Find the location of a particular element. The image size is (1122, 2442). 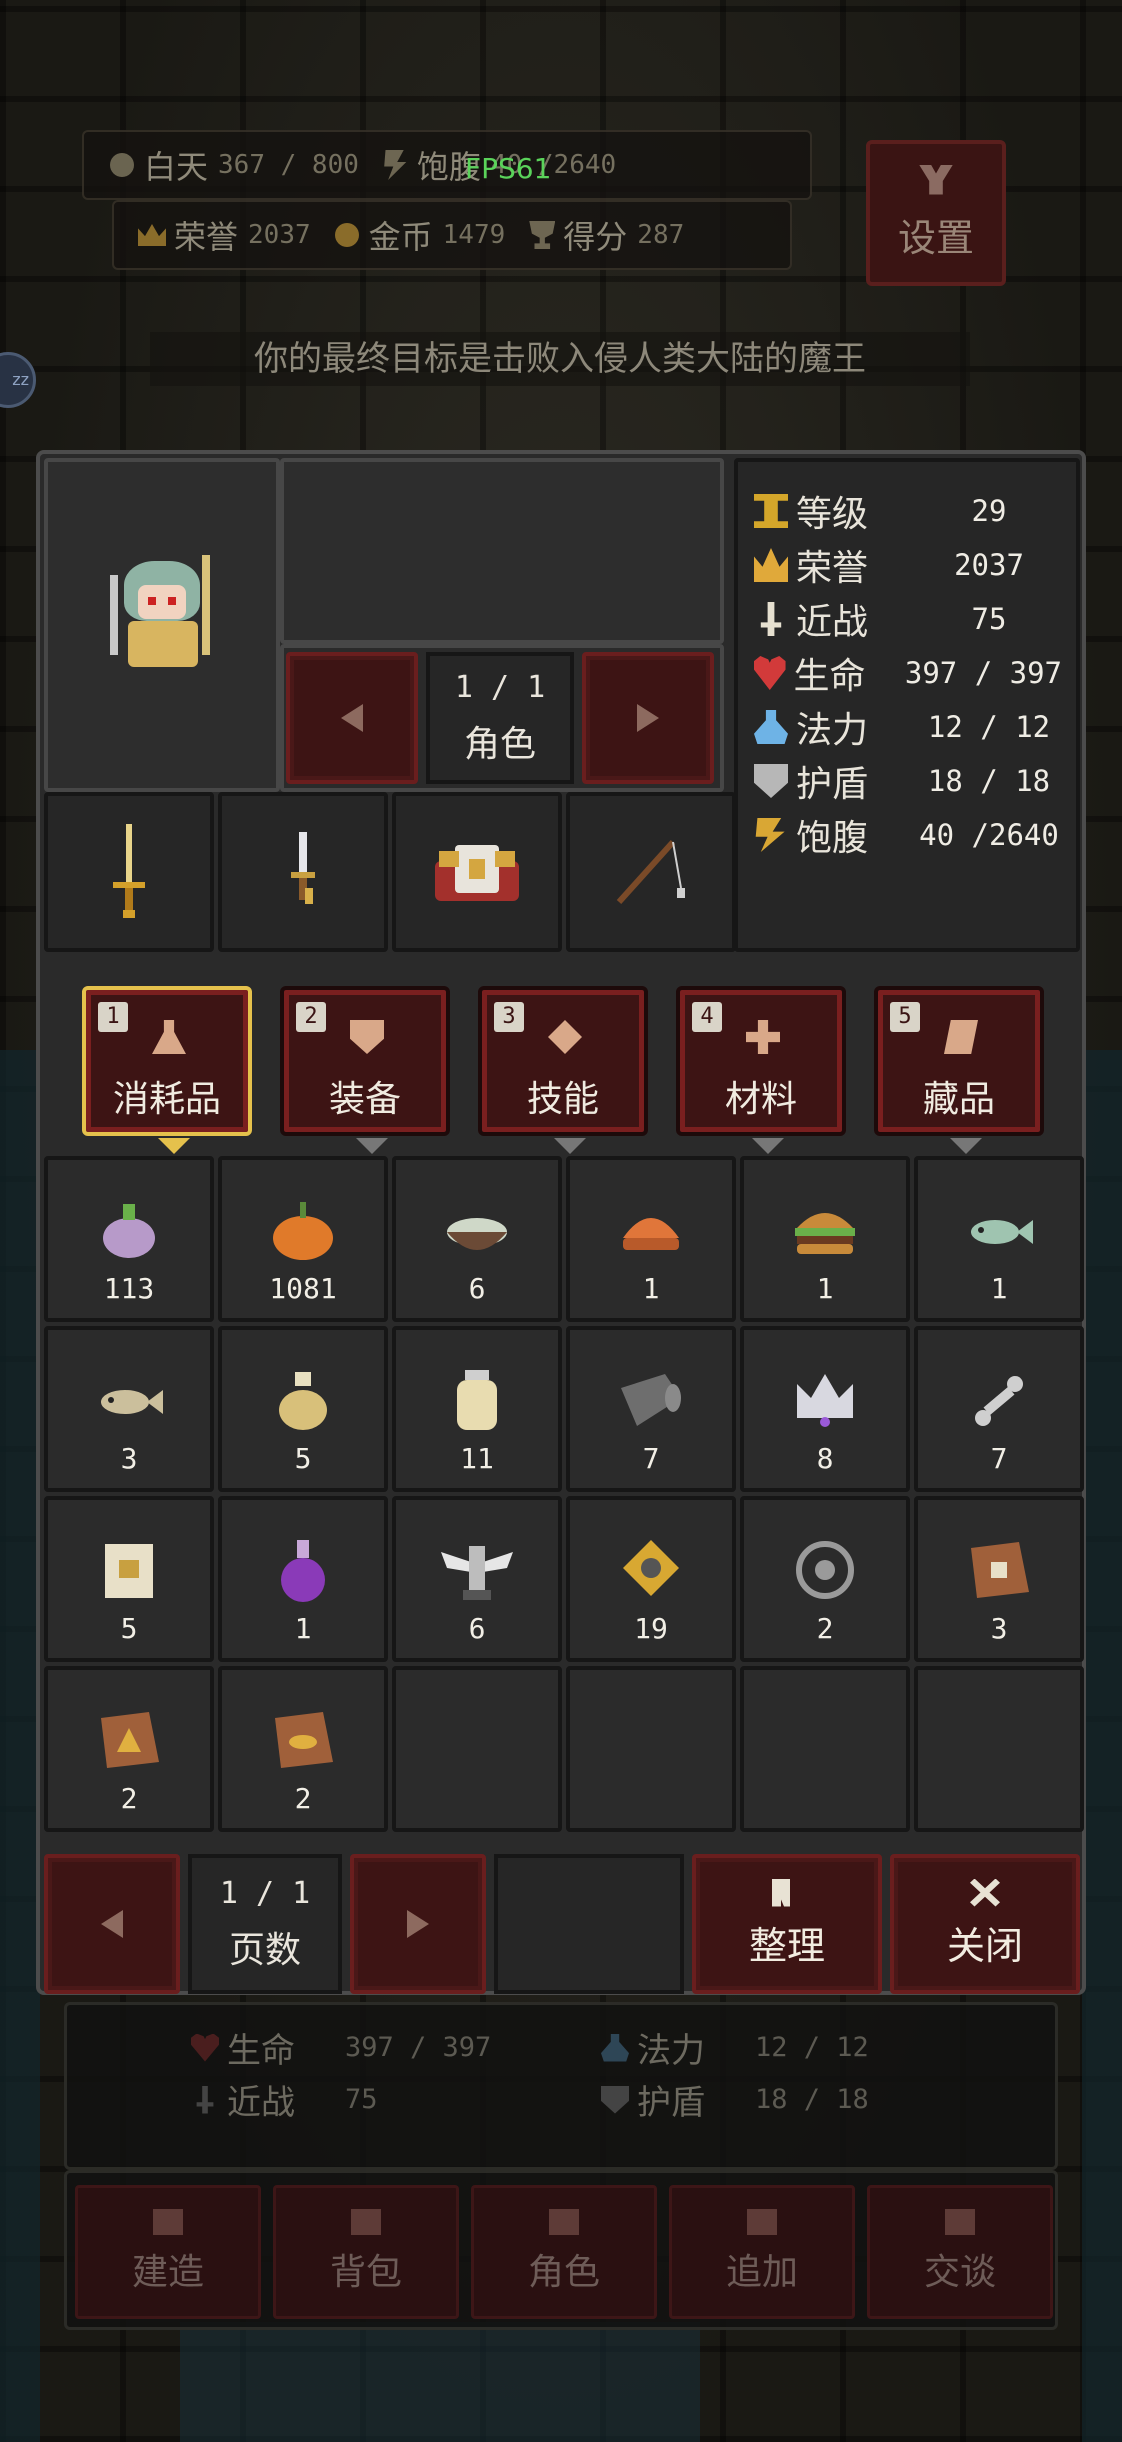

equip-slot-armor is located at coordinates (477, 872).